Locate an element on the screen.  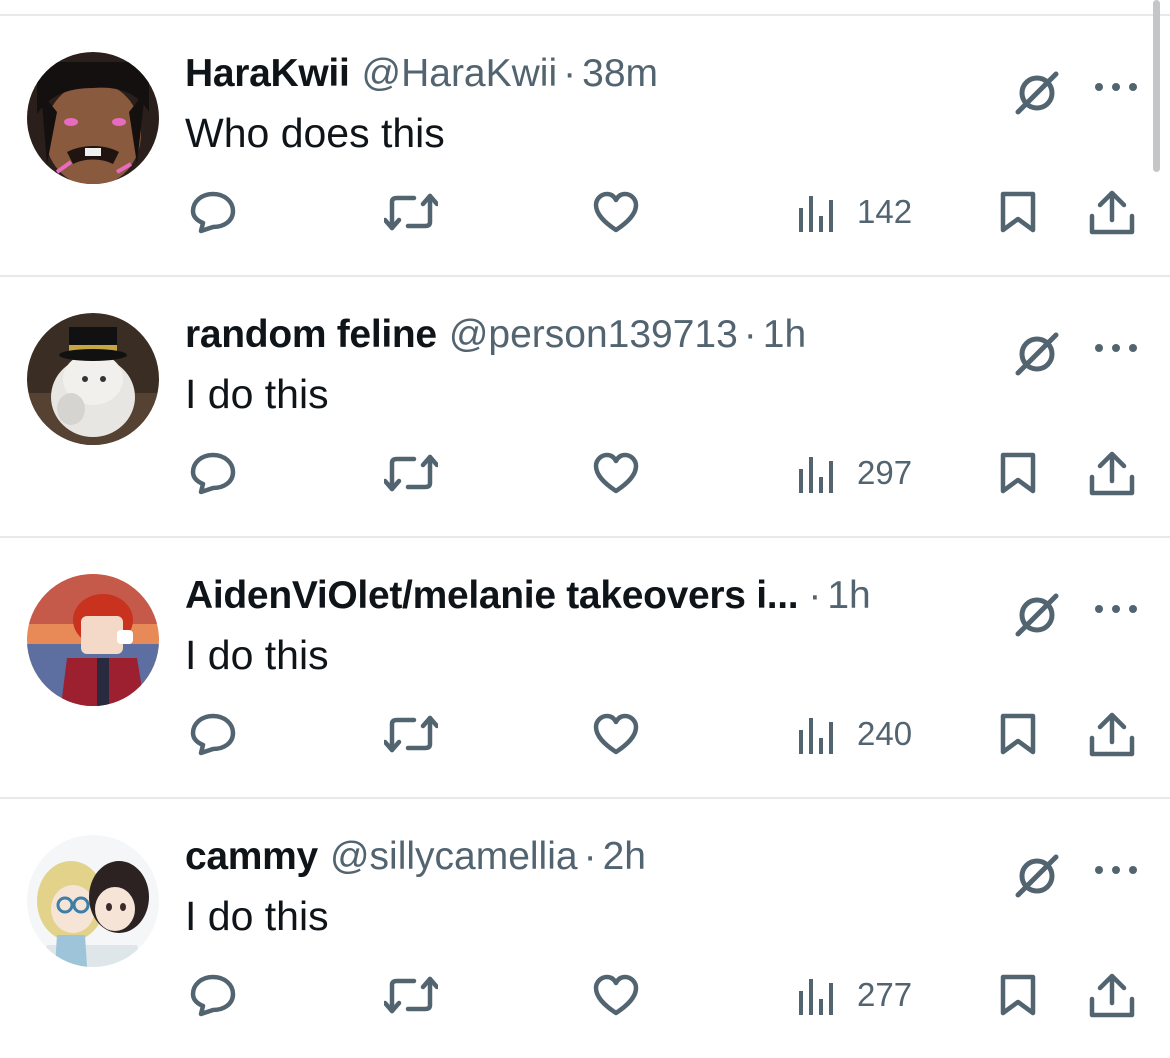
reply-header: AidenViOlet/melanie takeovers i... · 1h is located at coordinates (528, 596).